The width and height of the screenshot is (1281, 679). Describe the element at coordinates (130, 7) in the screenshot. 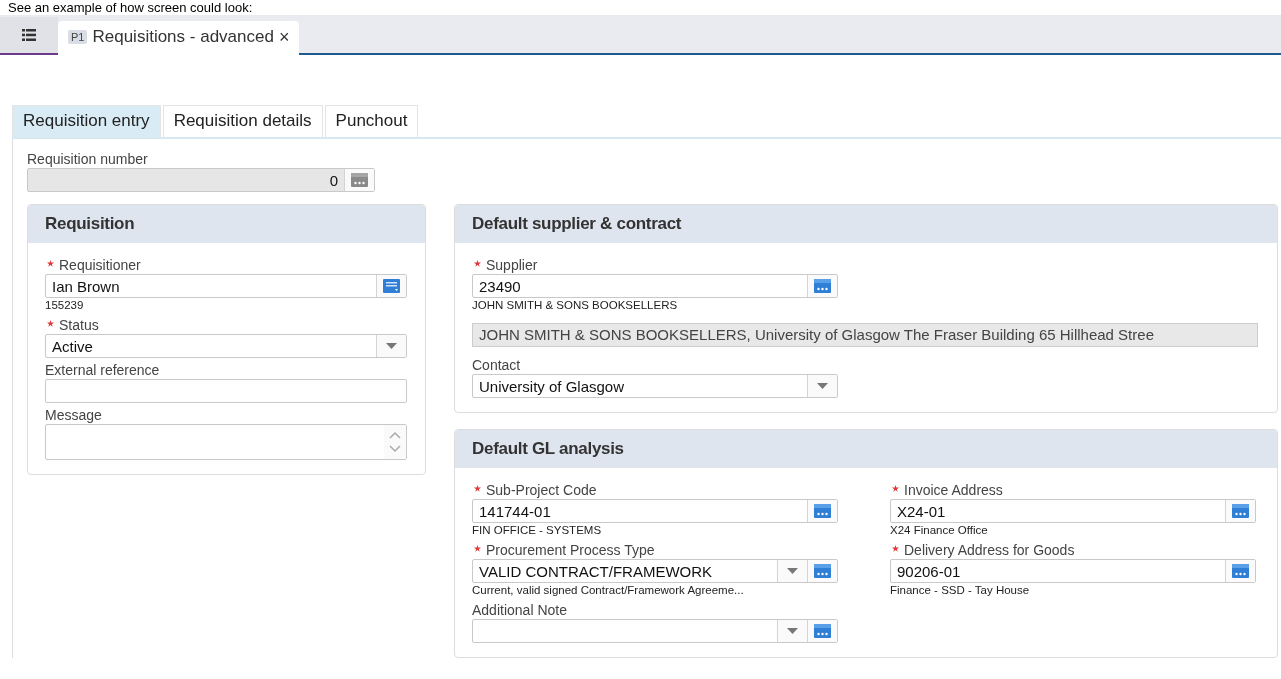

I see `instruction-text: See an example of how screen could look:` at that location.